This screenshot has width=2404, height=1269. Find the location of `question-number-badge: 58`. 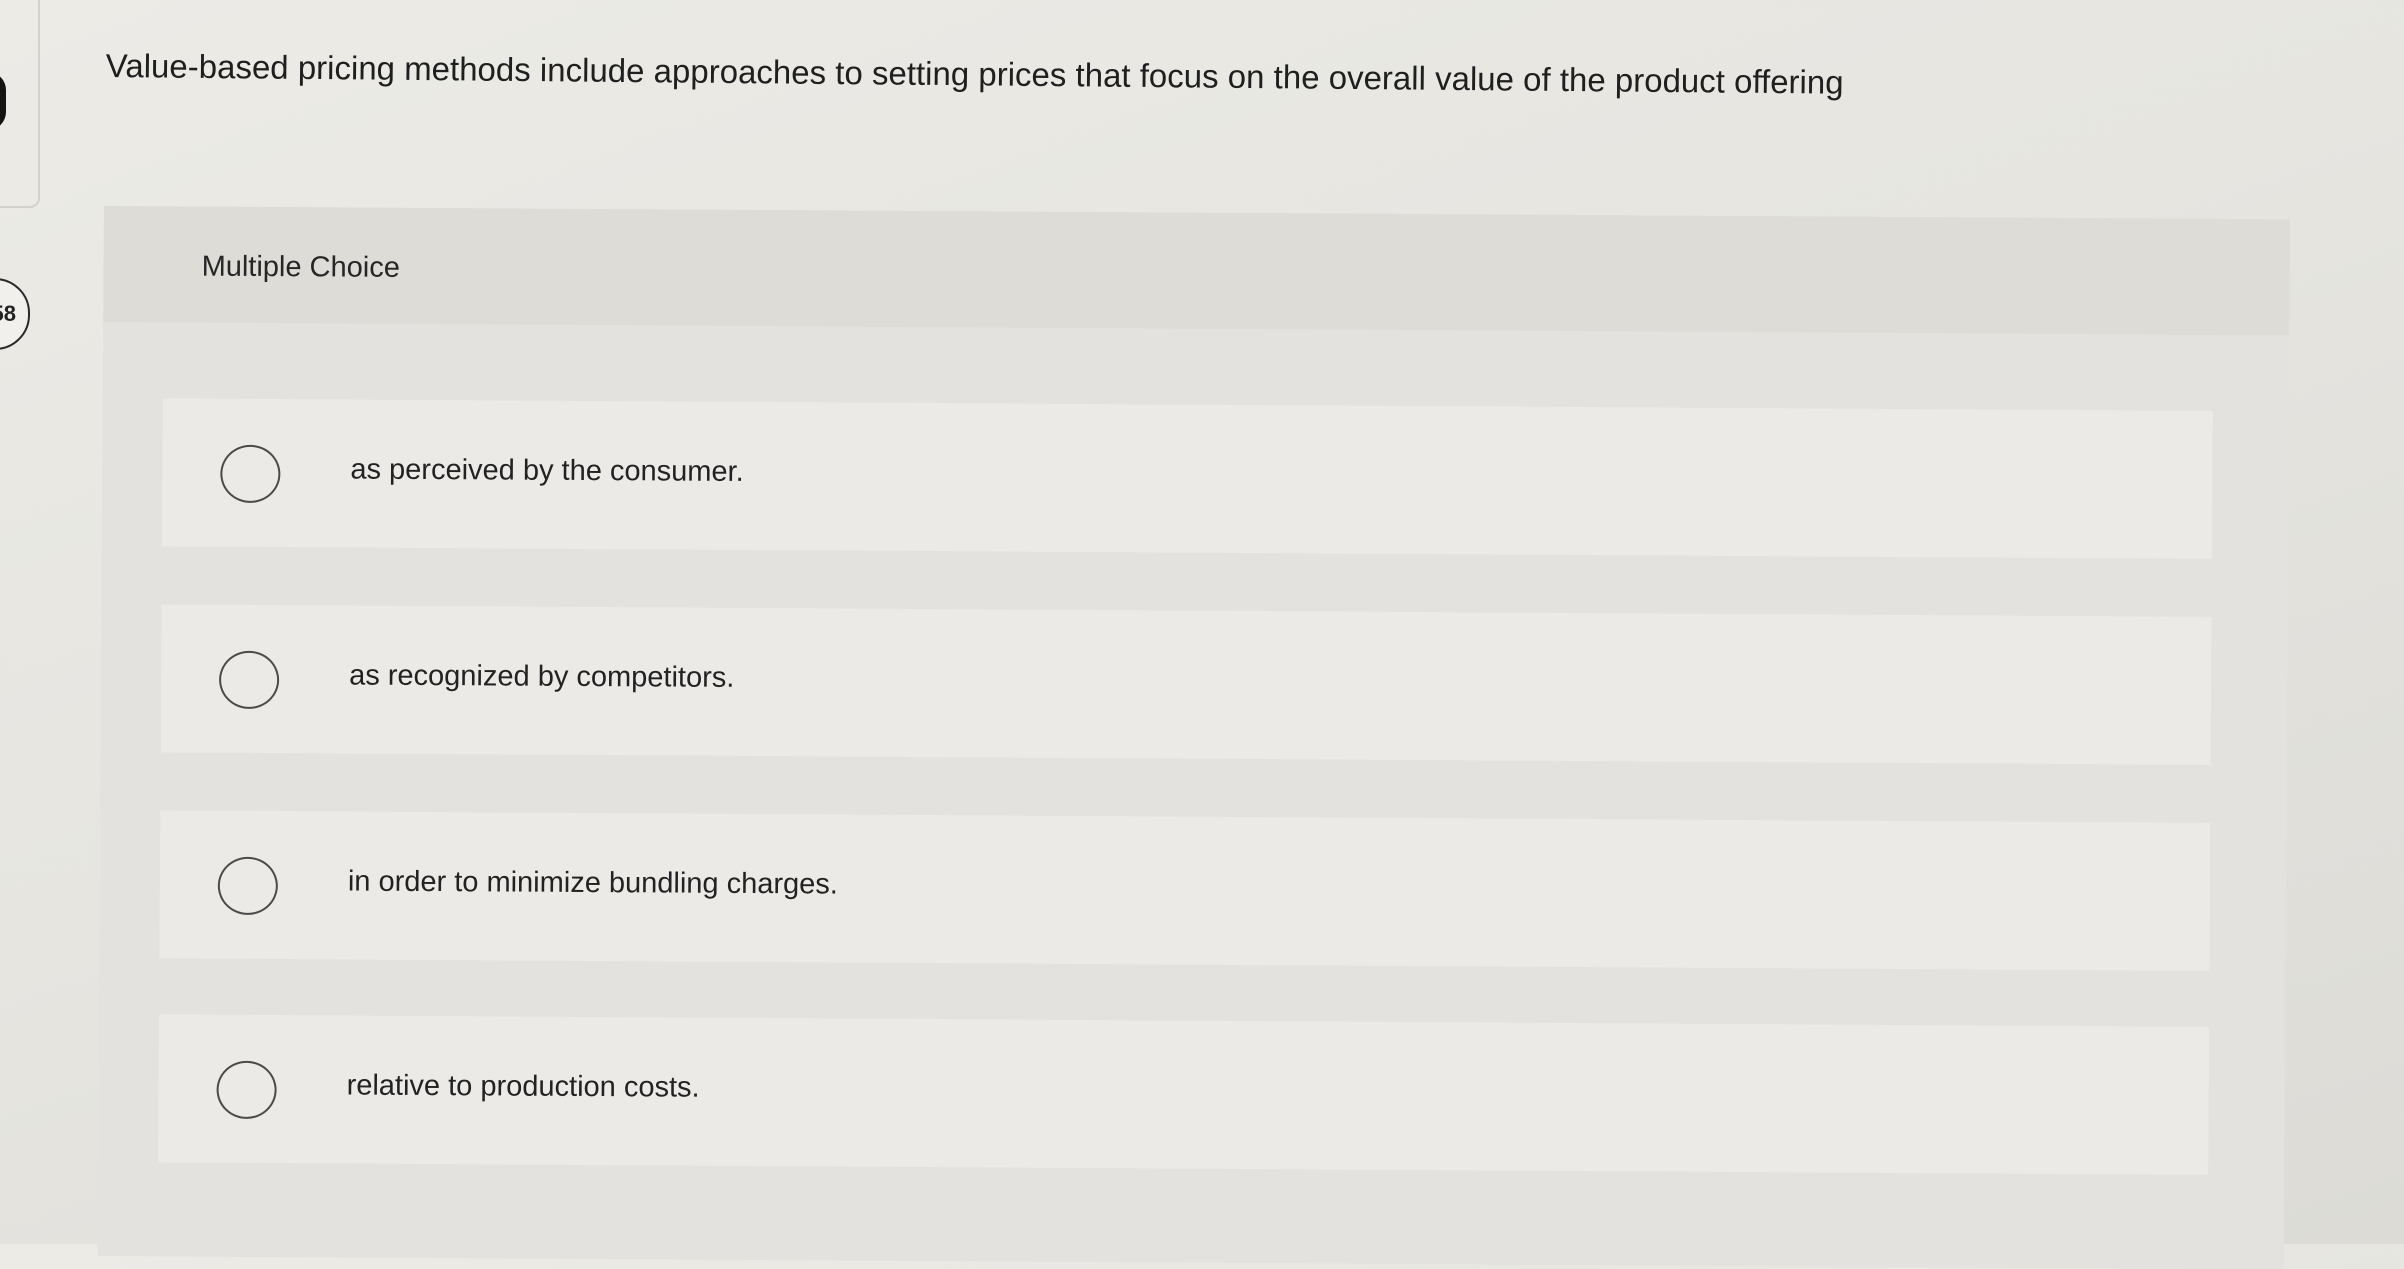

question-number-badge: 58 is located at coordinates (15, 314).